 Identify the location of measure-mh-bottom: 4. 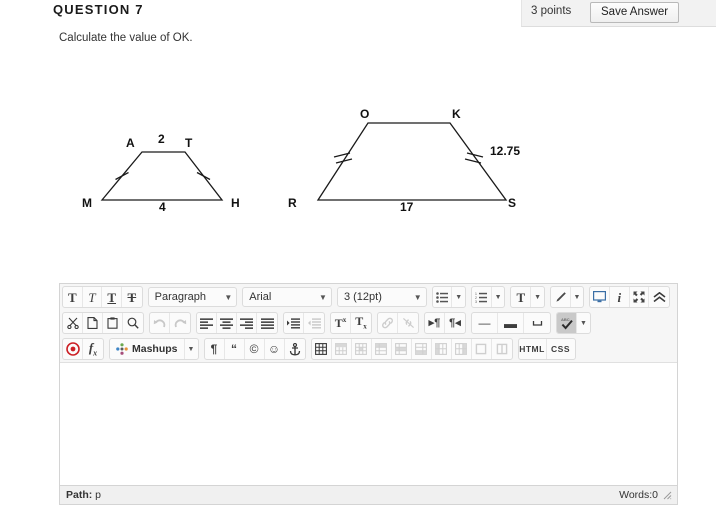
(162, 207).